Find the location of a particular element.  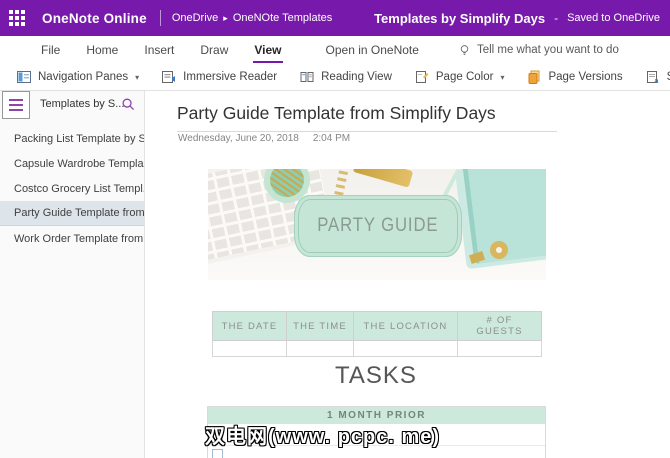

page-versions-icon is located at coordinates (534, 77).